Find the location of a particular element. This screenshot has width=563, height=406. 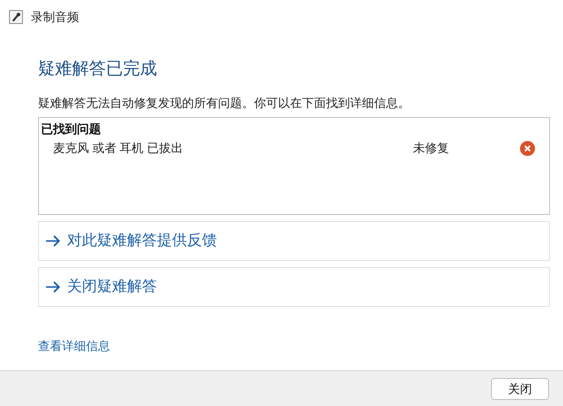

problem-name: 麦克风 或者 耳机 已拔出 is located at coordinates (118, 148).